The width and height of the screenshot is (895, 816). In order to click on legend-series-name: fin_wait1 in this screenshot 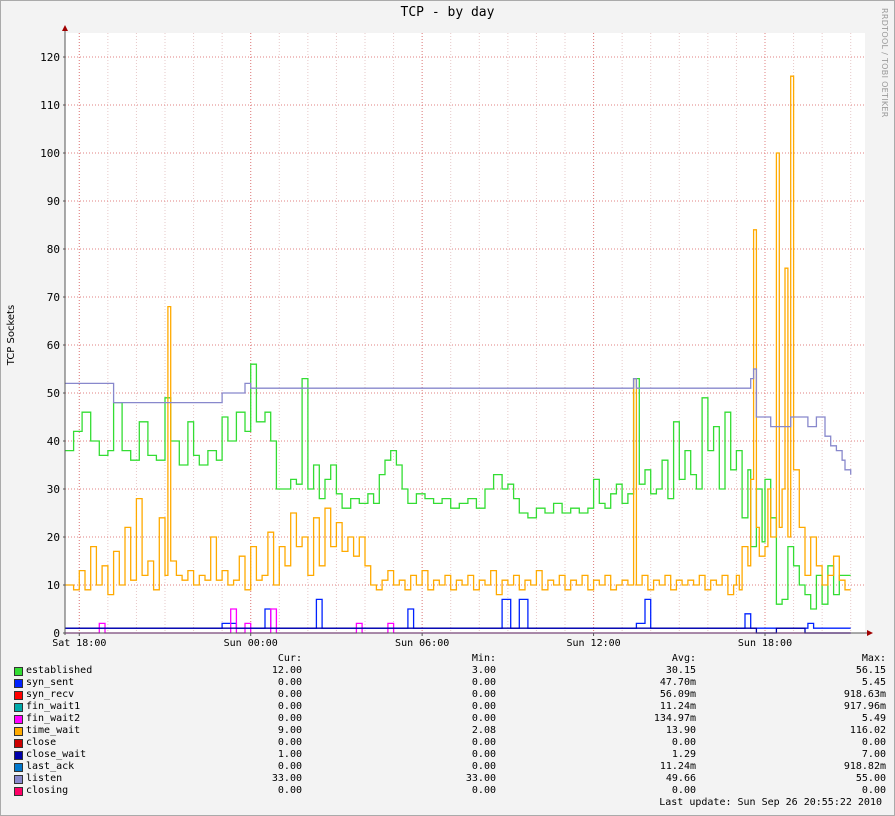, I will do `click(53, 706)`.